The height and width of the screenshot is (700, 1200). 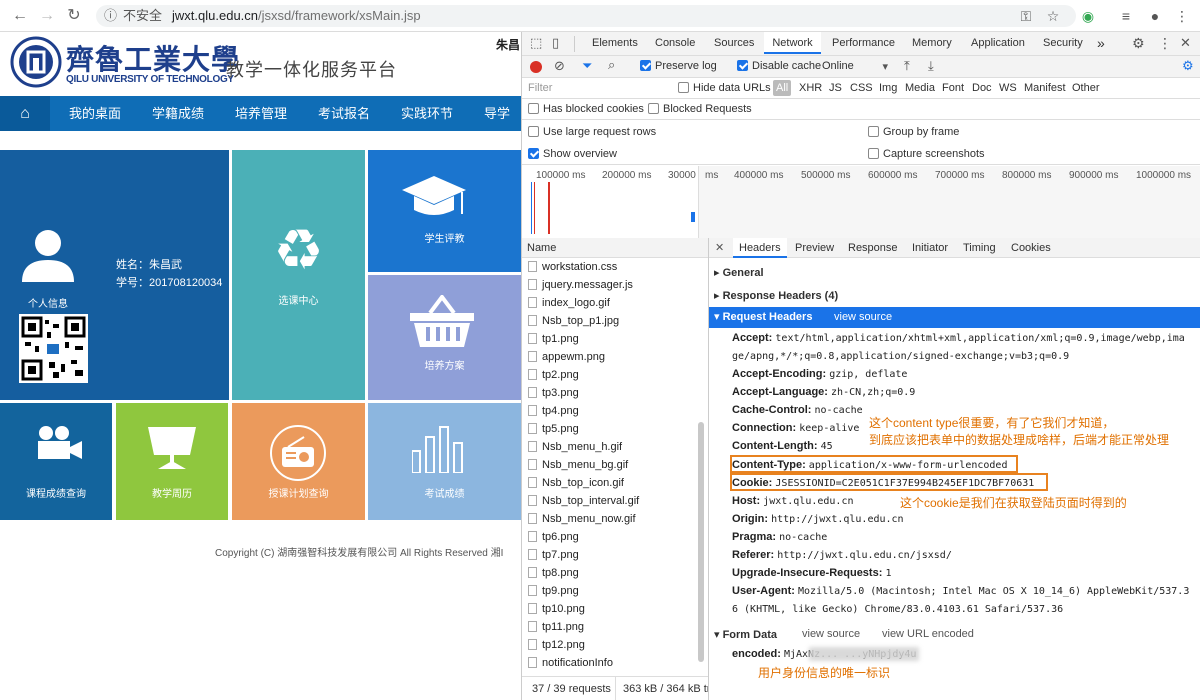 I want to click on preserve-log-option: Preserve log, so click(x=678, y=66).